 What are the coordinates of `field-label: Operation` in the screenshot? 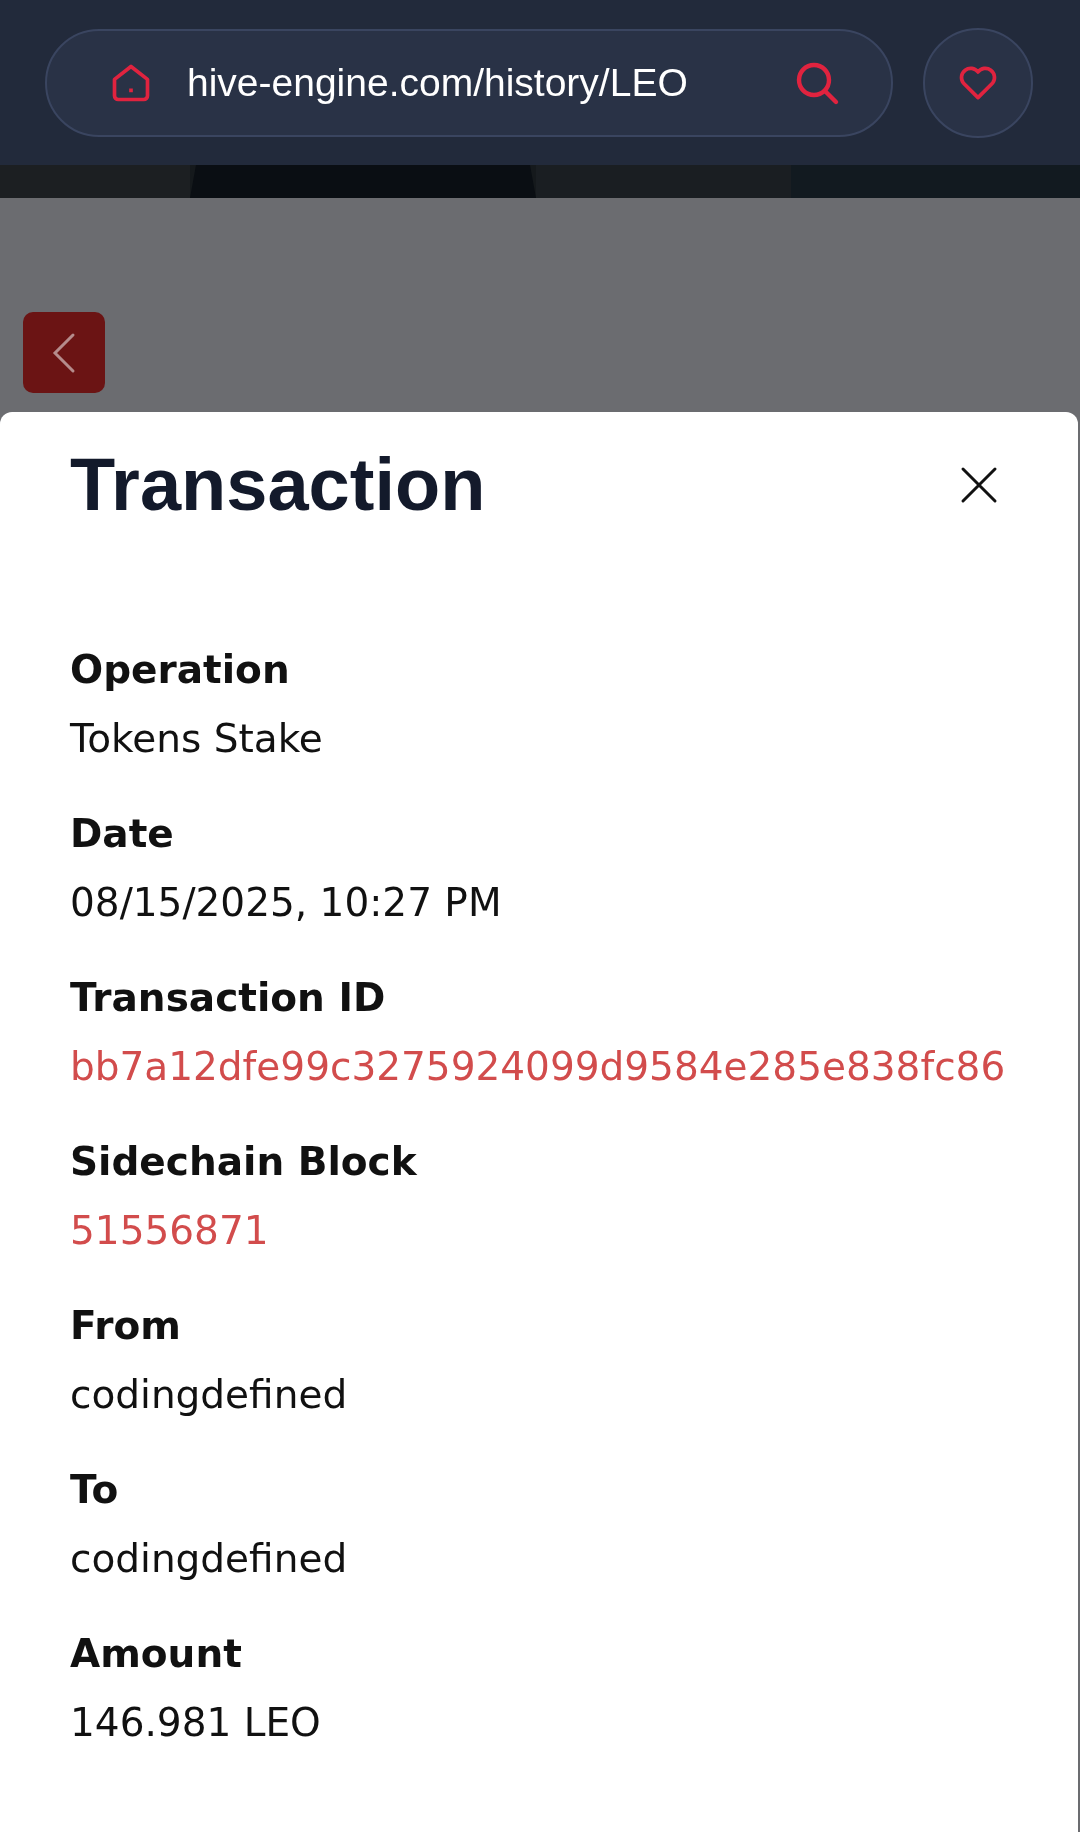 It's located at (180, 669).